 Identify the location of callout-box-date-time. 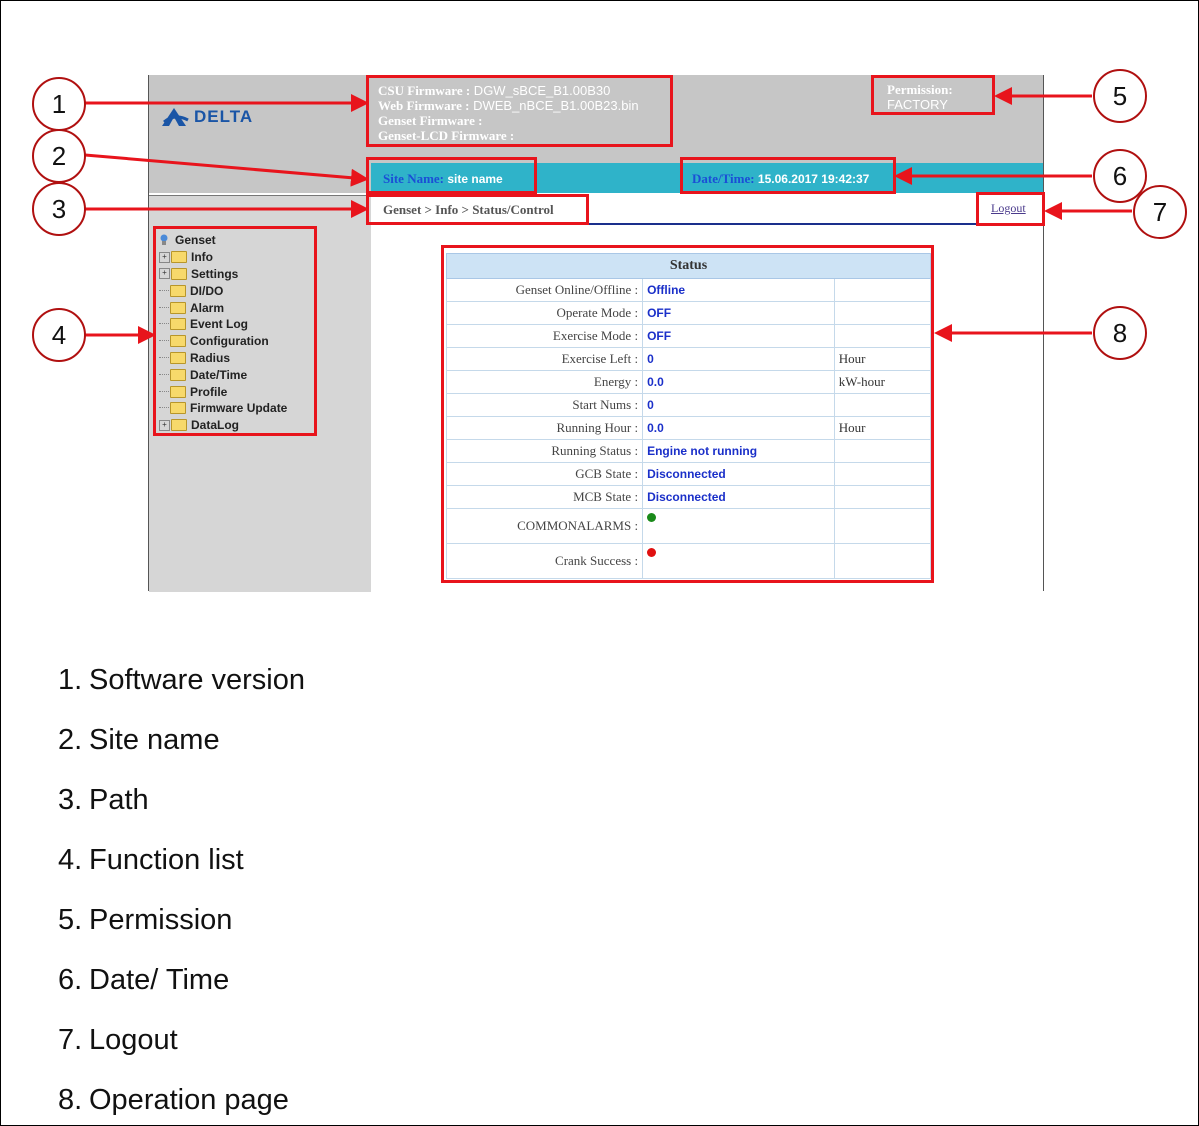
(788, 175).